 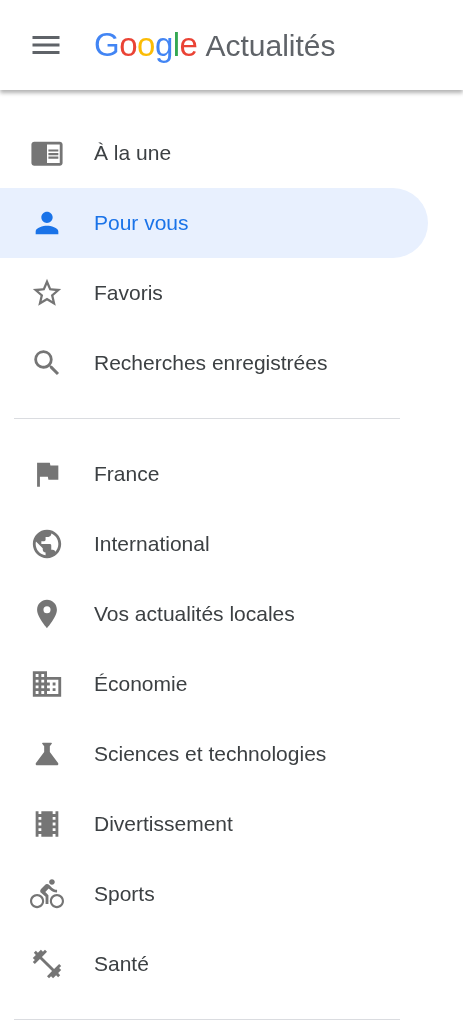 I want to click on nav-item: À la une, so click(x=214, y=153).